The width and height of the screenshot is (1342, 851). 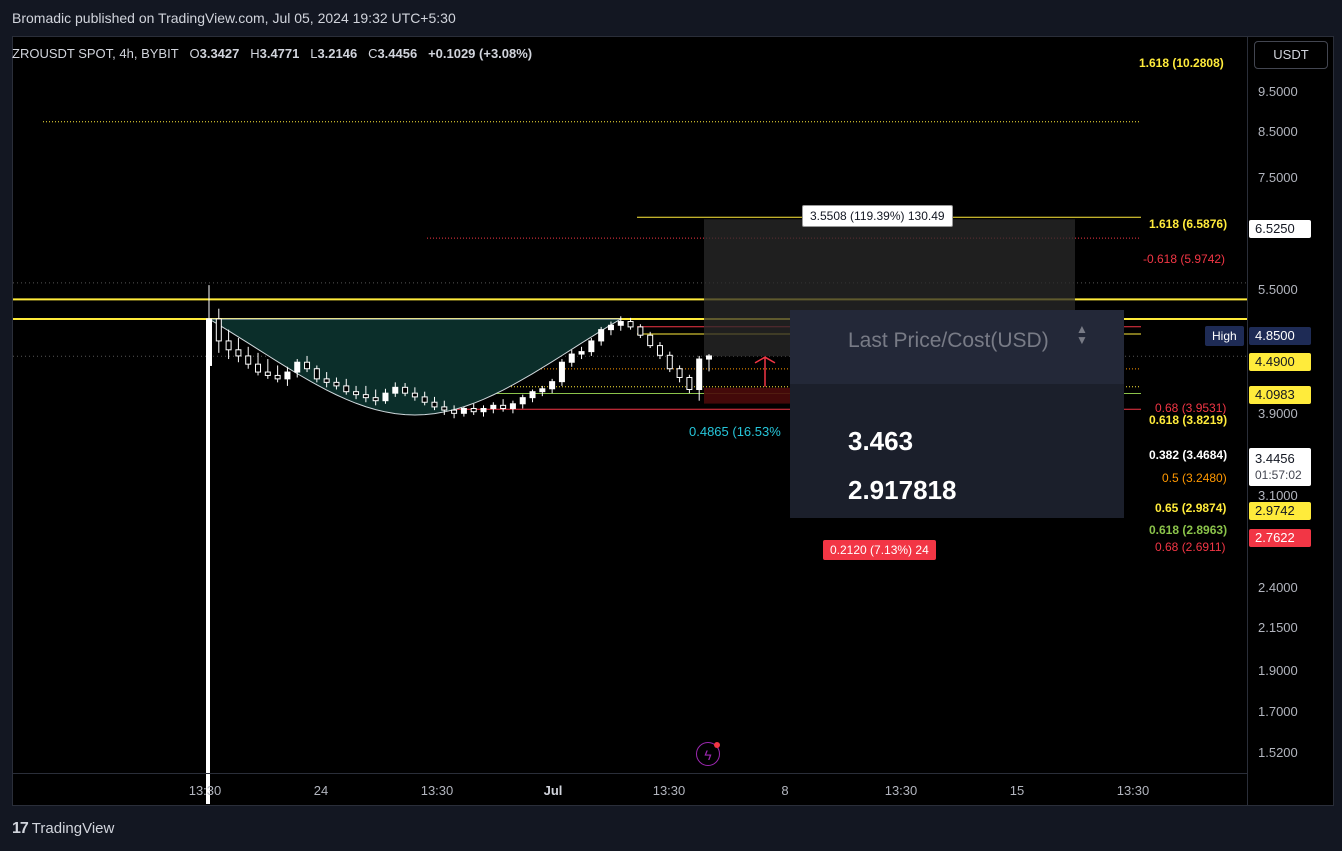 I want to click on popup-header: Last Price/Cost(USD) ▲ ▼, so click(x=957, y=347).